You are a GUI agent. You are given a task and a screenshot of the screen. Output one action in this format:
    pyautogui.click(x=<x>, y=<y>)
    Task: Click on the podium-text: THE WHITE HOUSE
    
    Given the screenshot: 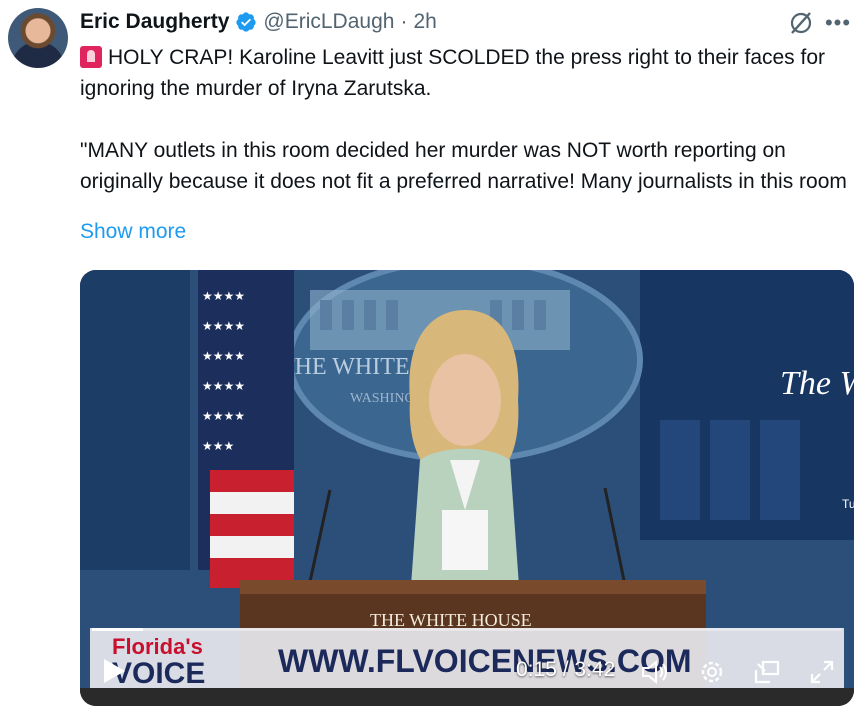 What is the action you would take?
    pyautogui.click(x=451, y=620)
    